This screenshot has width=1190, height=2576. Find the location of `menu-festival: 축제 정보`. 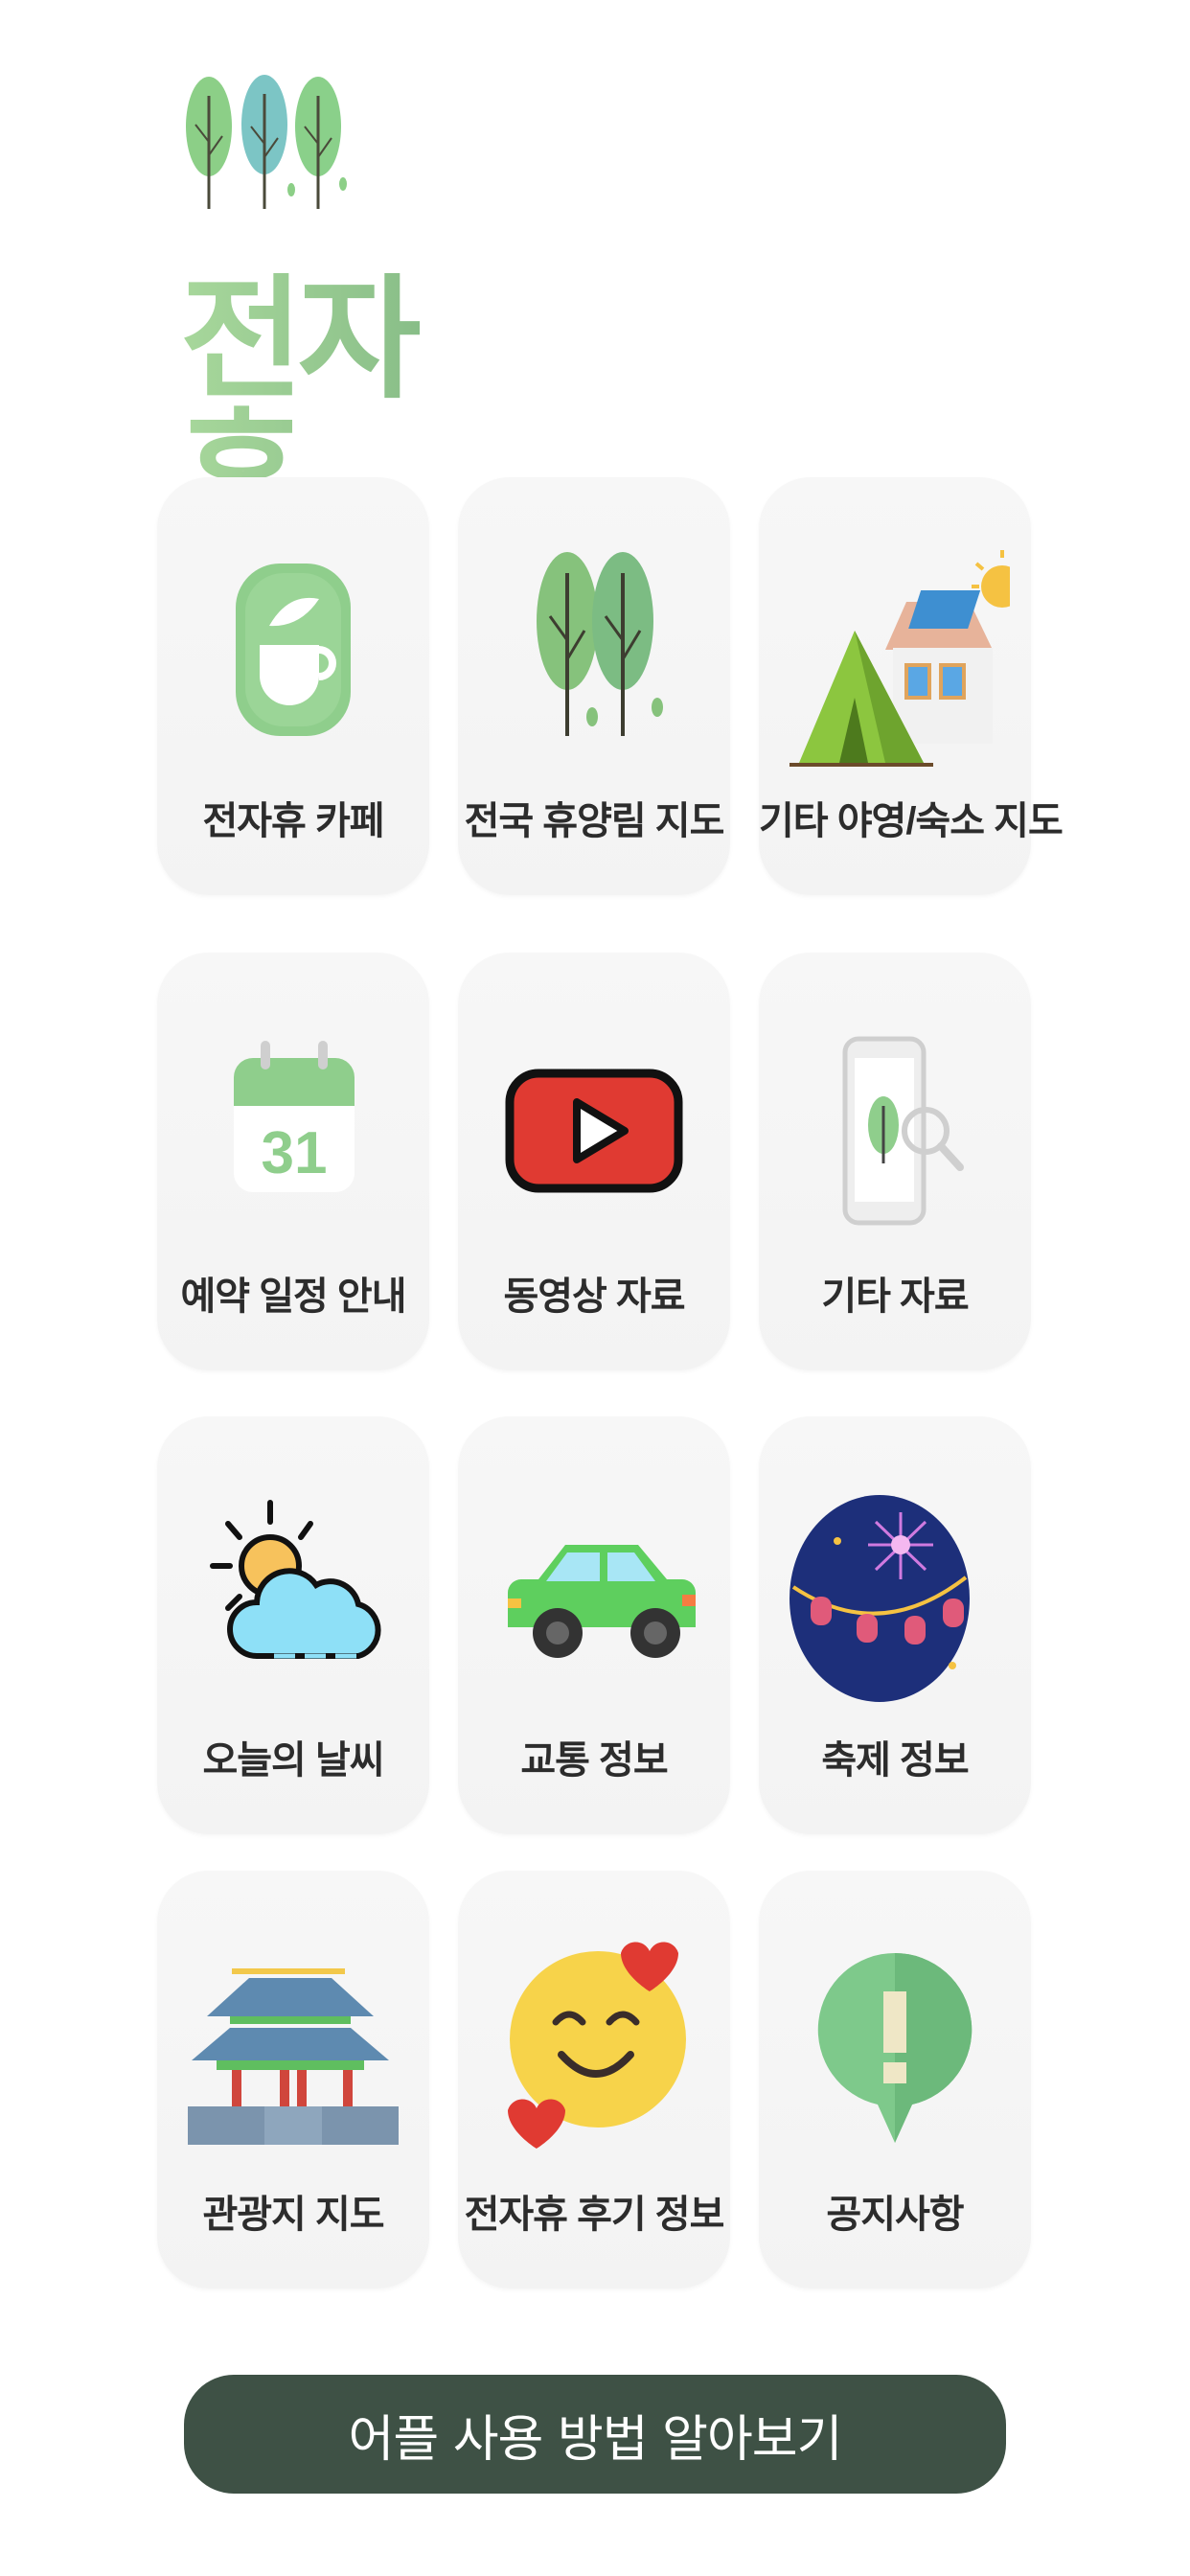

menu-festival: 축제 정보 is located at coordinates (895, 1625).